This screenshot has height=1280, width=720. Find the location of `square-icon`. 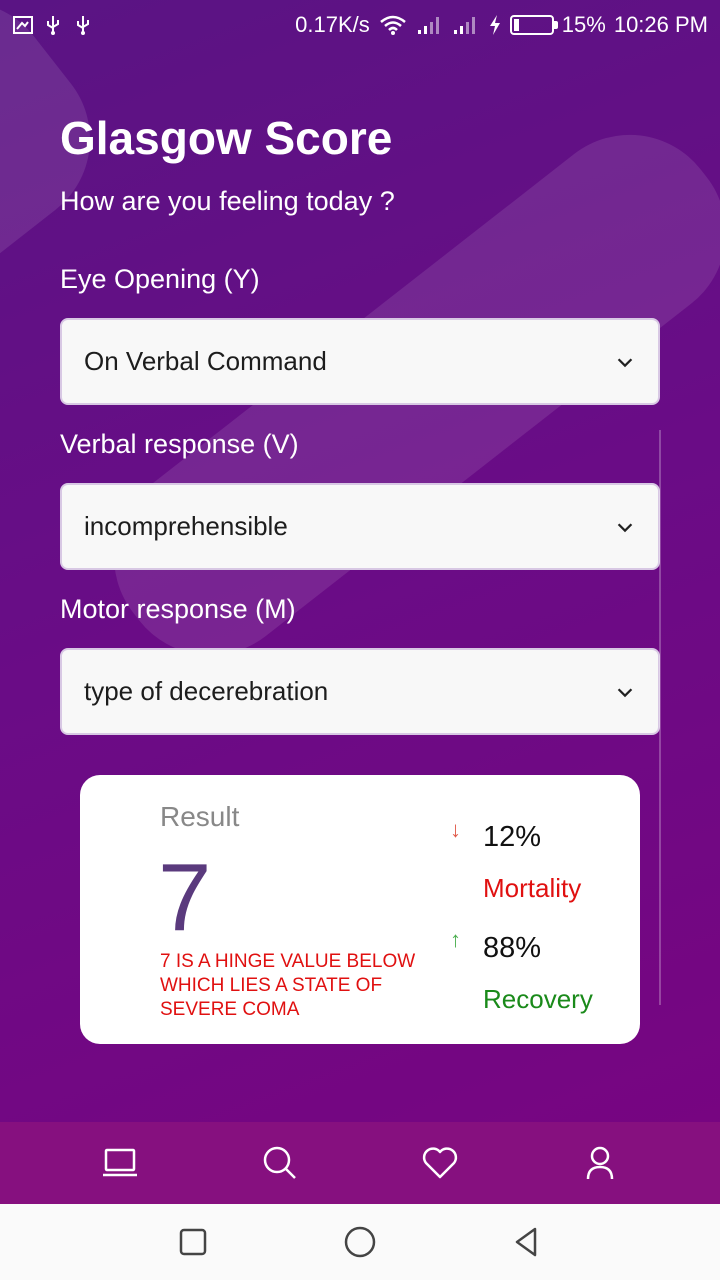

square-icon is located at coordinates (193, 1242).